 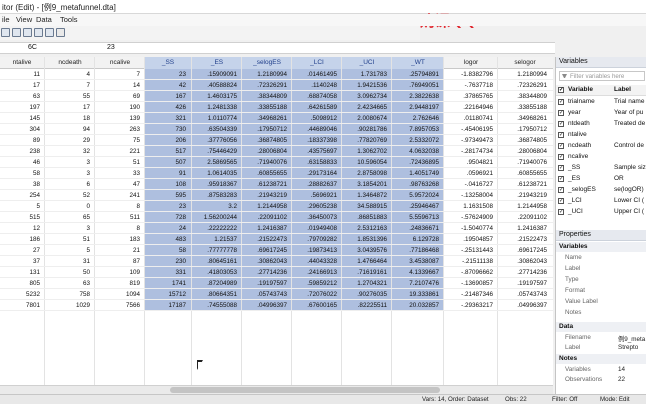 What do you see at coordinates (315, 162) in the screenshot?
I see `table-cell: .63158833` at bounding box center [315, 162].